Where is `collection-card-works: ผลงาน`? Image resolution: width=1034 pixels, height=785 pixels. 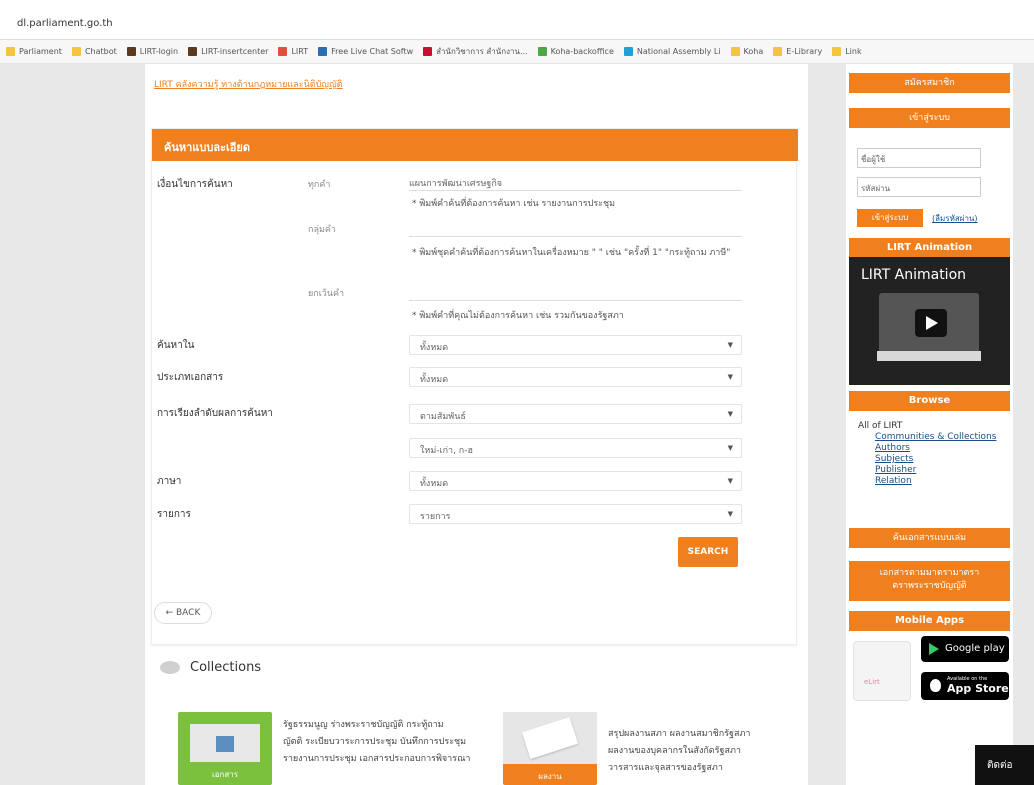
collection-card-works: ผลงาน is located at coordinates (550, 748).